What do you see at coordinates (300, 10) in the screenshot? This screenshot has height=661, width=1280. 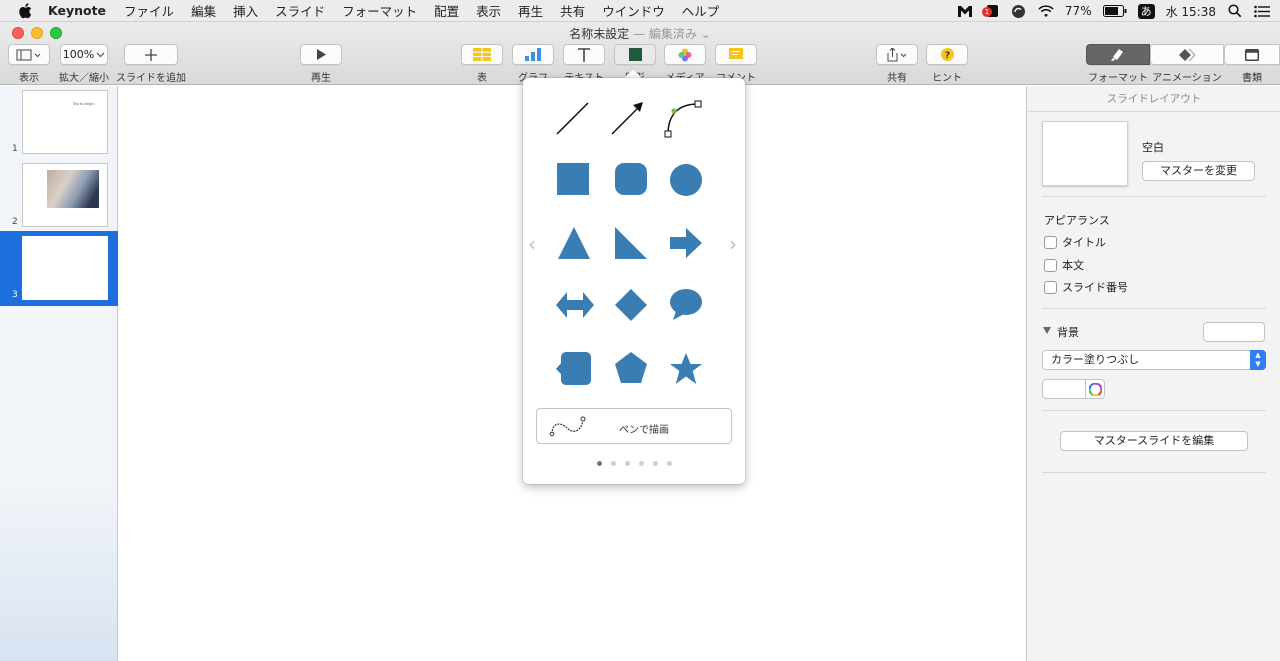 I see `menu-slide: スライド` at bounding box center [300, 10].